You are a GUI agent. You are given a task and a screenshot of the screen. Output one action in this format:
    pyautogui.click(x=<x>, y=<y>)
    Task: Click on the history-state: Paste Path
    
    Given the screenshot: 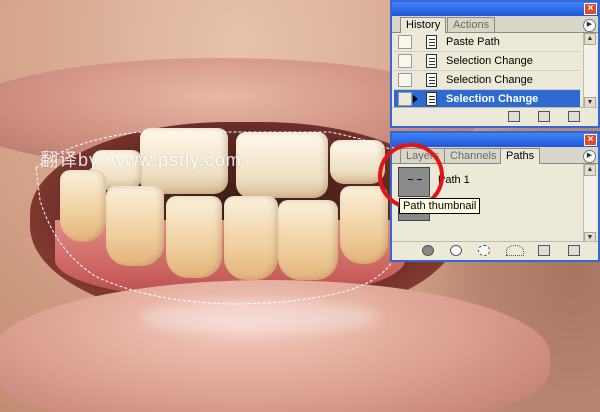 What is the action you would take?
    pyautogui.click(x=487, y=42)
    